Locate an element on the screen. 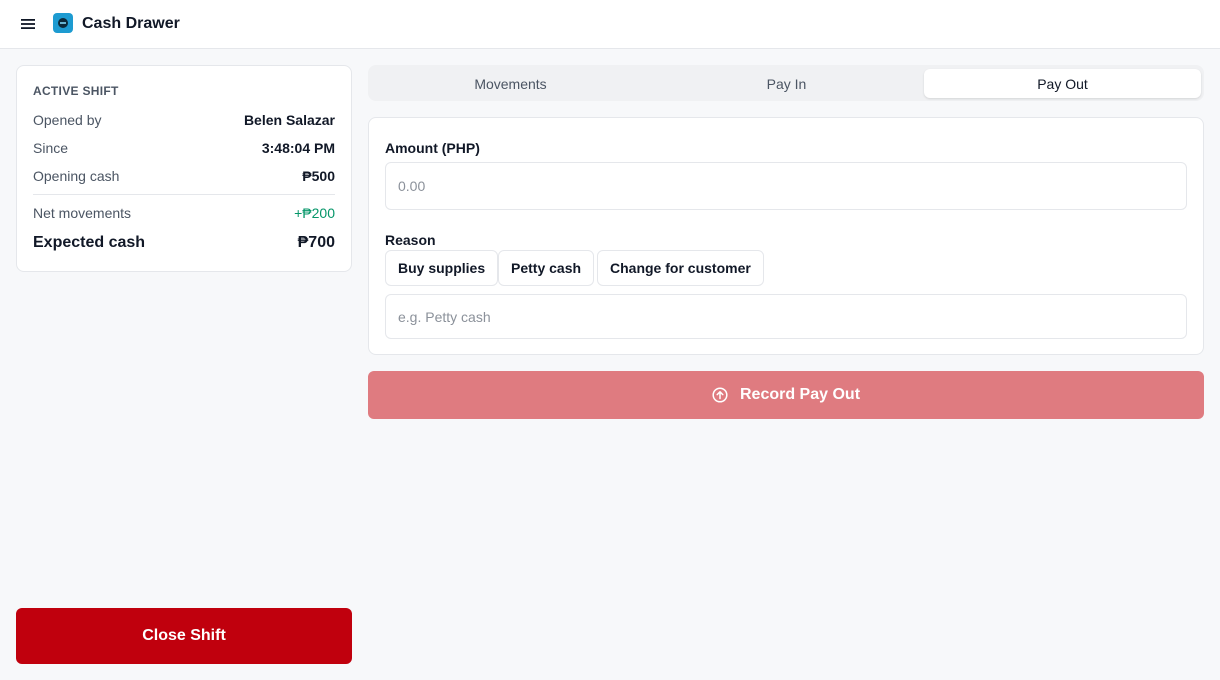  reason-chip-petty-cash: Petty cash is located at coordinates (546, 268).